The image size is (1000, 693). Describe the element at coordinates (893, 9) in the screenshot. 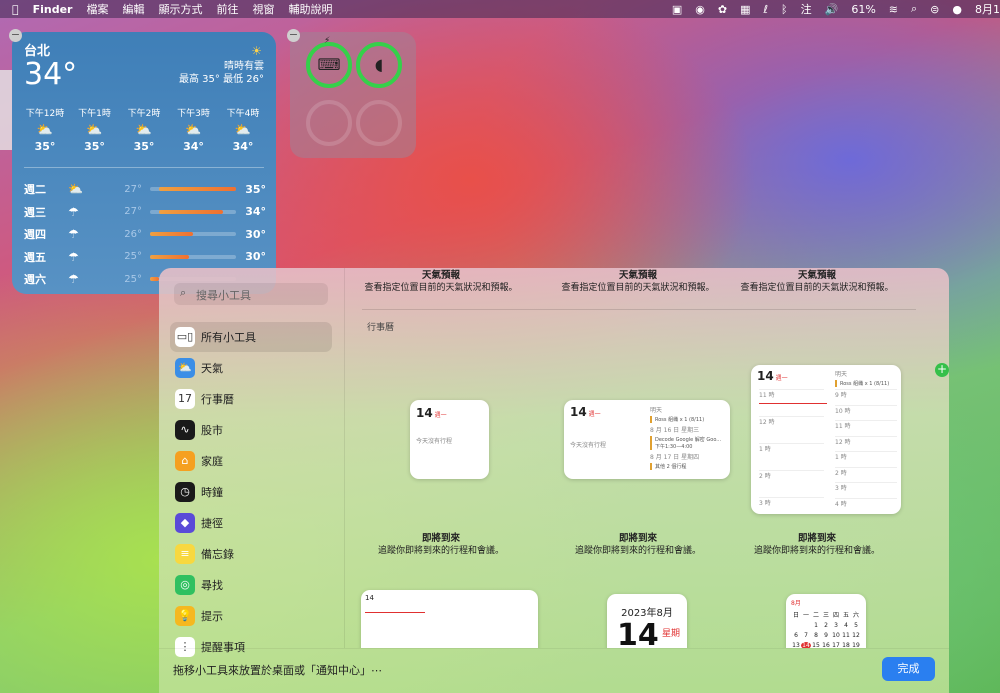

I see `wifi-icon: ≋` at that location.